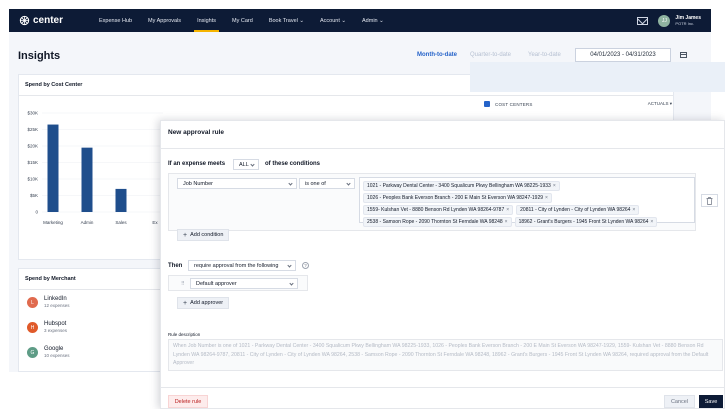  I want to click on delete-rule-button: Delete rule, so click(188, 401).